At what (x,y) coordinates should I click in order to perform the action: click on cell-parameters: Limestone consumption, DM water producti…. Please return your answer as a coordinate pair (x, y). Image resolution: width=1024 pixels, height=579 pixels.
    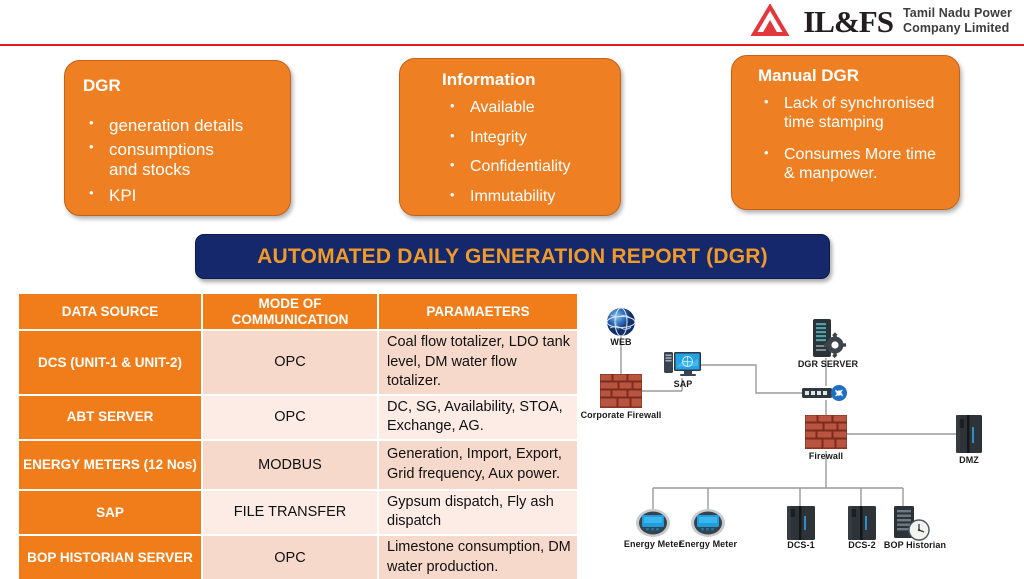
    Looking at the image, I should click on (477, 556).